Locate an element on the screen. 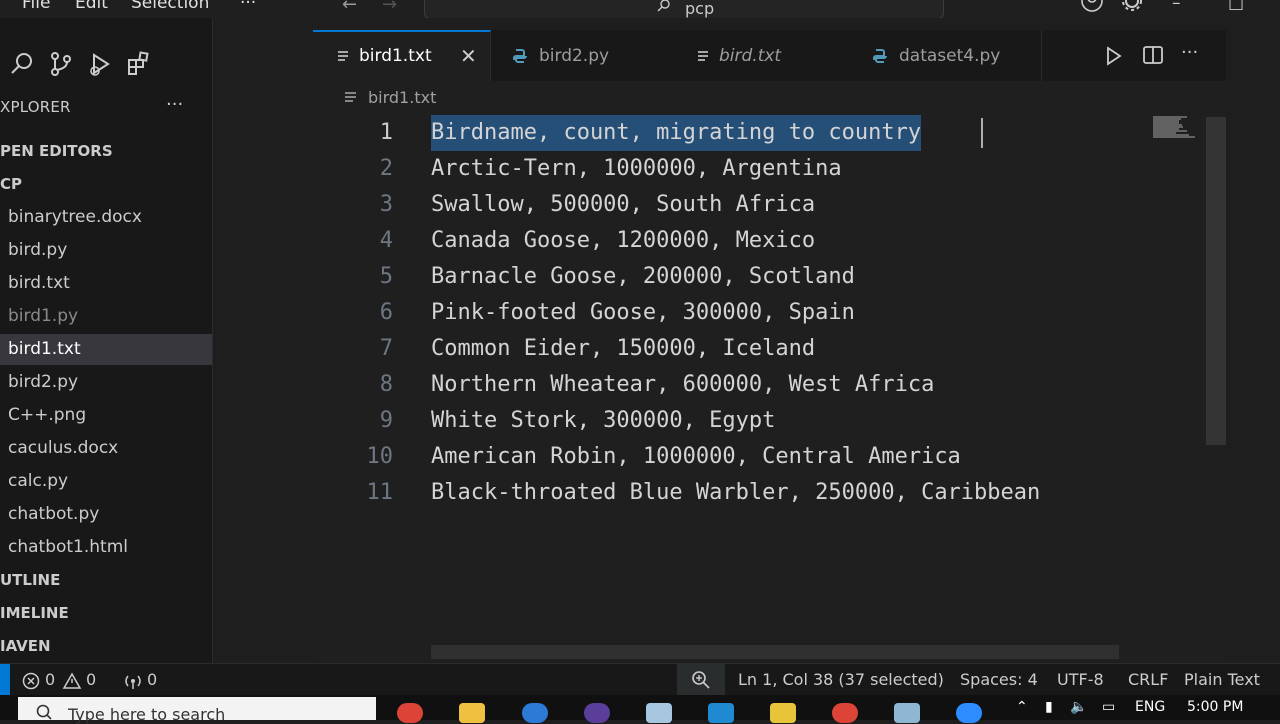 This screenshot has height=724, width=1280. warning-icon is located at coordinates (72, 681).